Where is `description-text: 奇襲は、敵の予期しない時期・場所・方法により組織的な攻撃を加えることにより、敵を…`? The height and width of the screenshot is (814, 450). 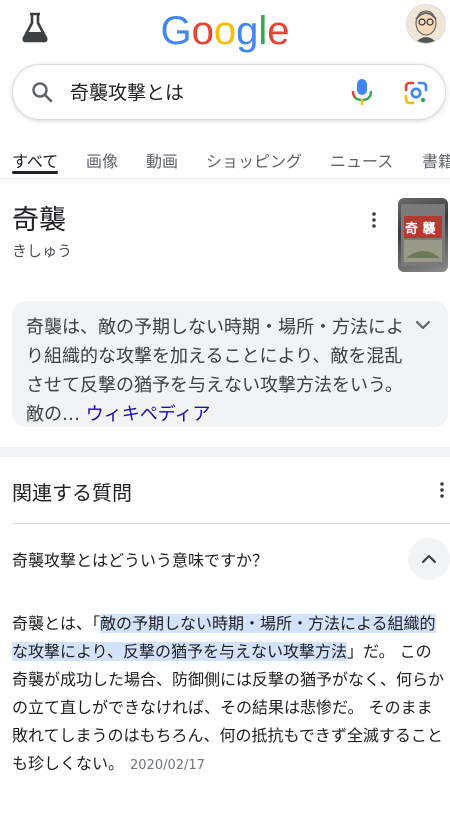 description-text: 奇襲は、敵の予期しない時期・場所・方法により組織的な攻撃を加えることにより、敵を… is located at coordinates (219, 371).